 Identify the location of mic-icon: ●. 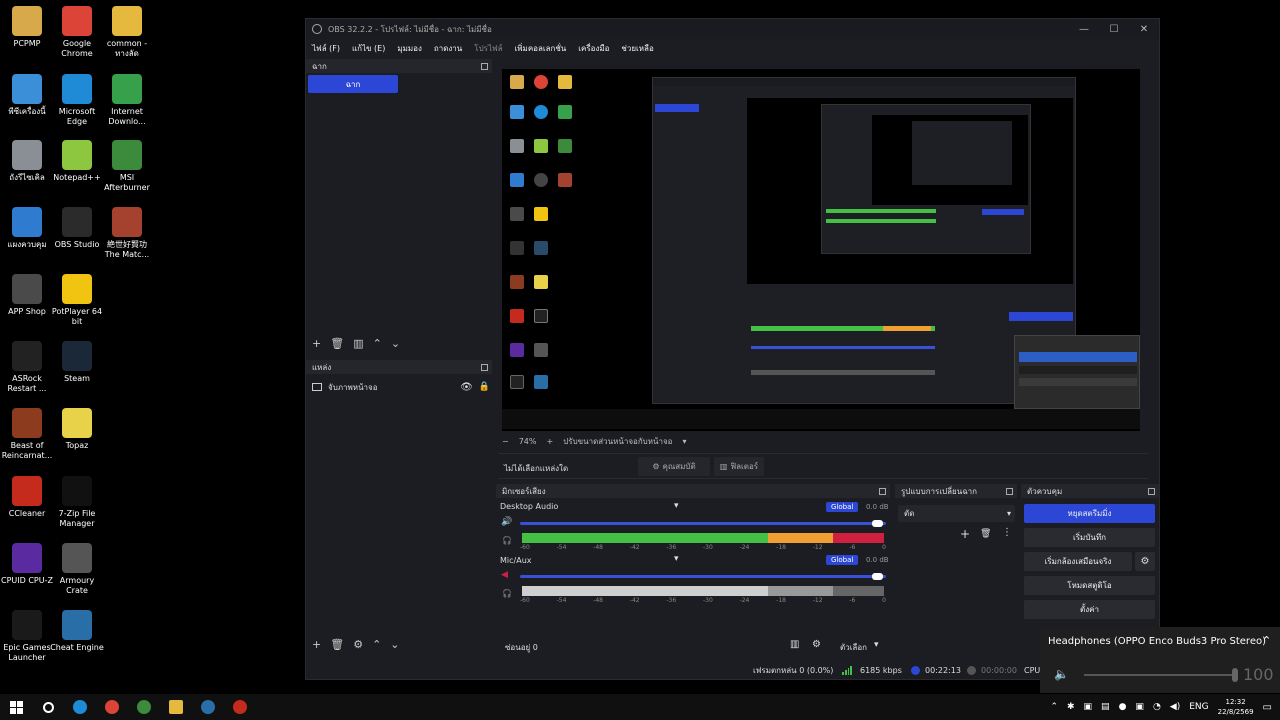
(1123, 707).